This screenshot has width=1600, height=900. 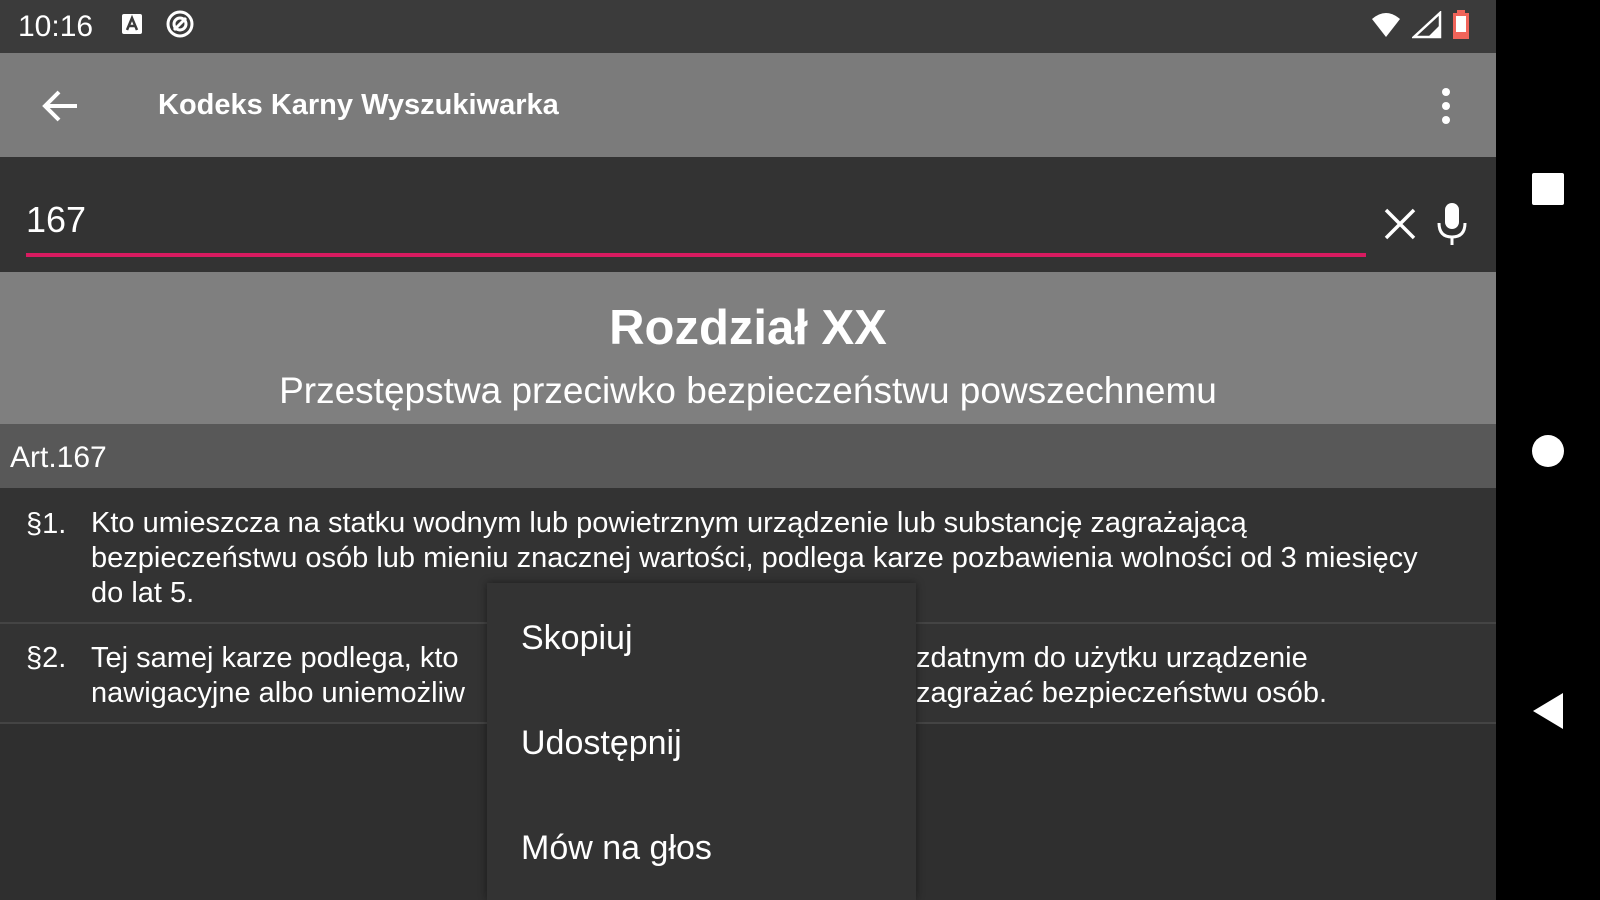 I want to click on back-button, so click(x=61, y=106).